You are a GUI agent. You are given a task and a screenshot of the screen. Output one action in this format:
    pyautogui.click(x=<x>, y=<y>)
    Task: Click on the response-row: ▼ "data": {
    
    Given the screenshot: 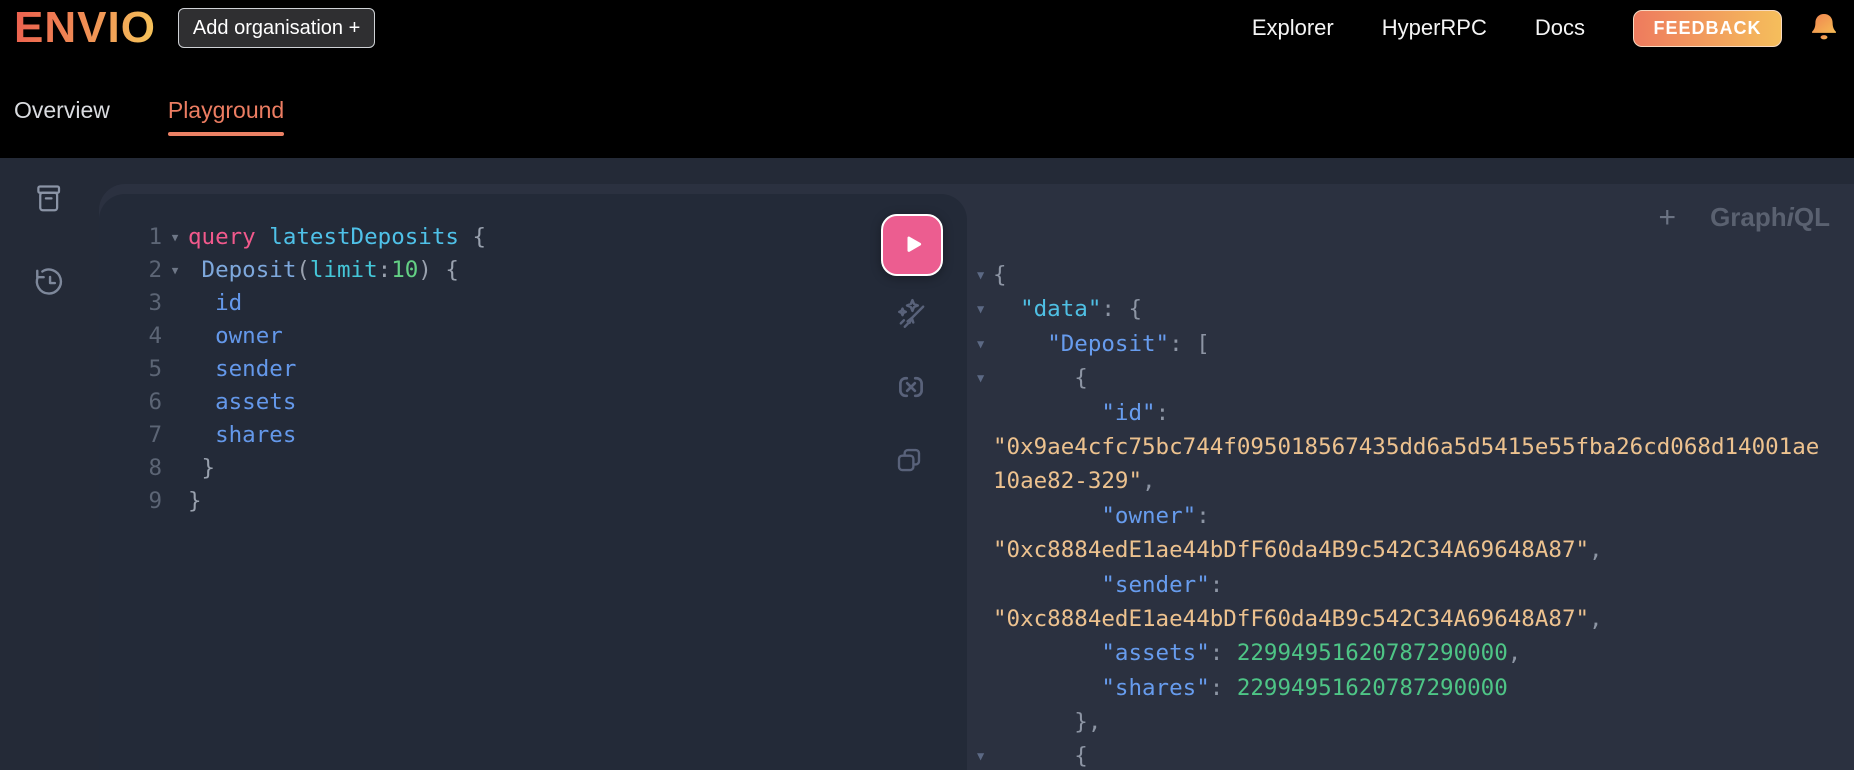 What is the action you would take?
    pyautogui.click(x=1415, y=309)
    